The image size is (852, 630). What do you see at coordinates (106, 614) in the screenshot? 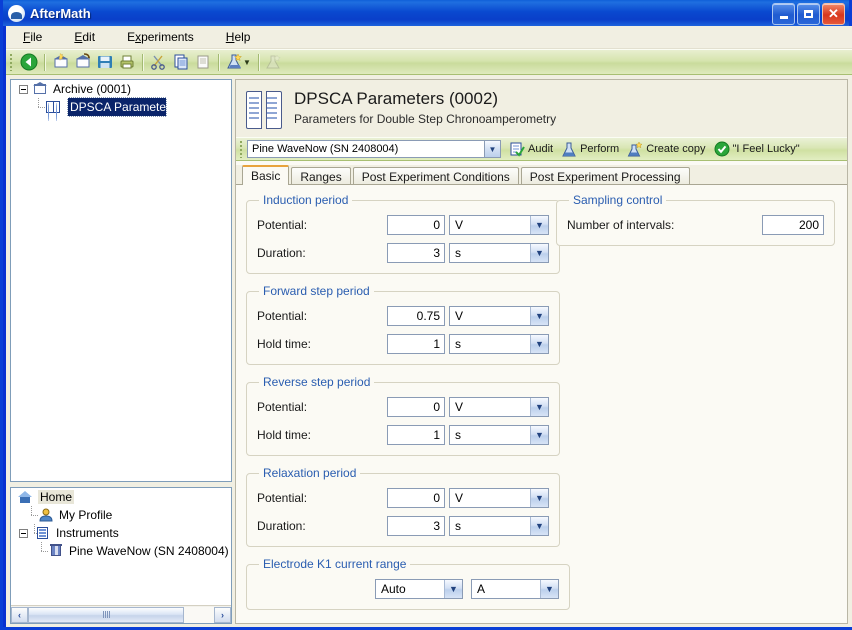
I see `scroll-thumb` at bounding box center [106, 614].